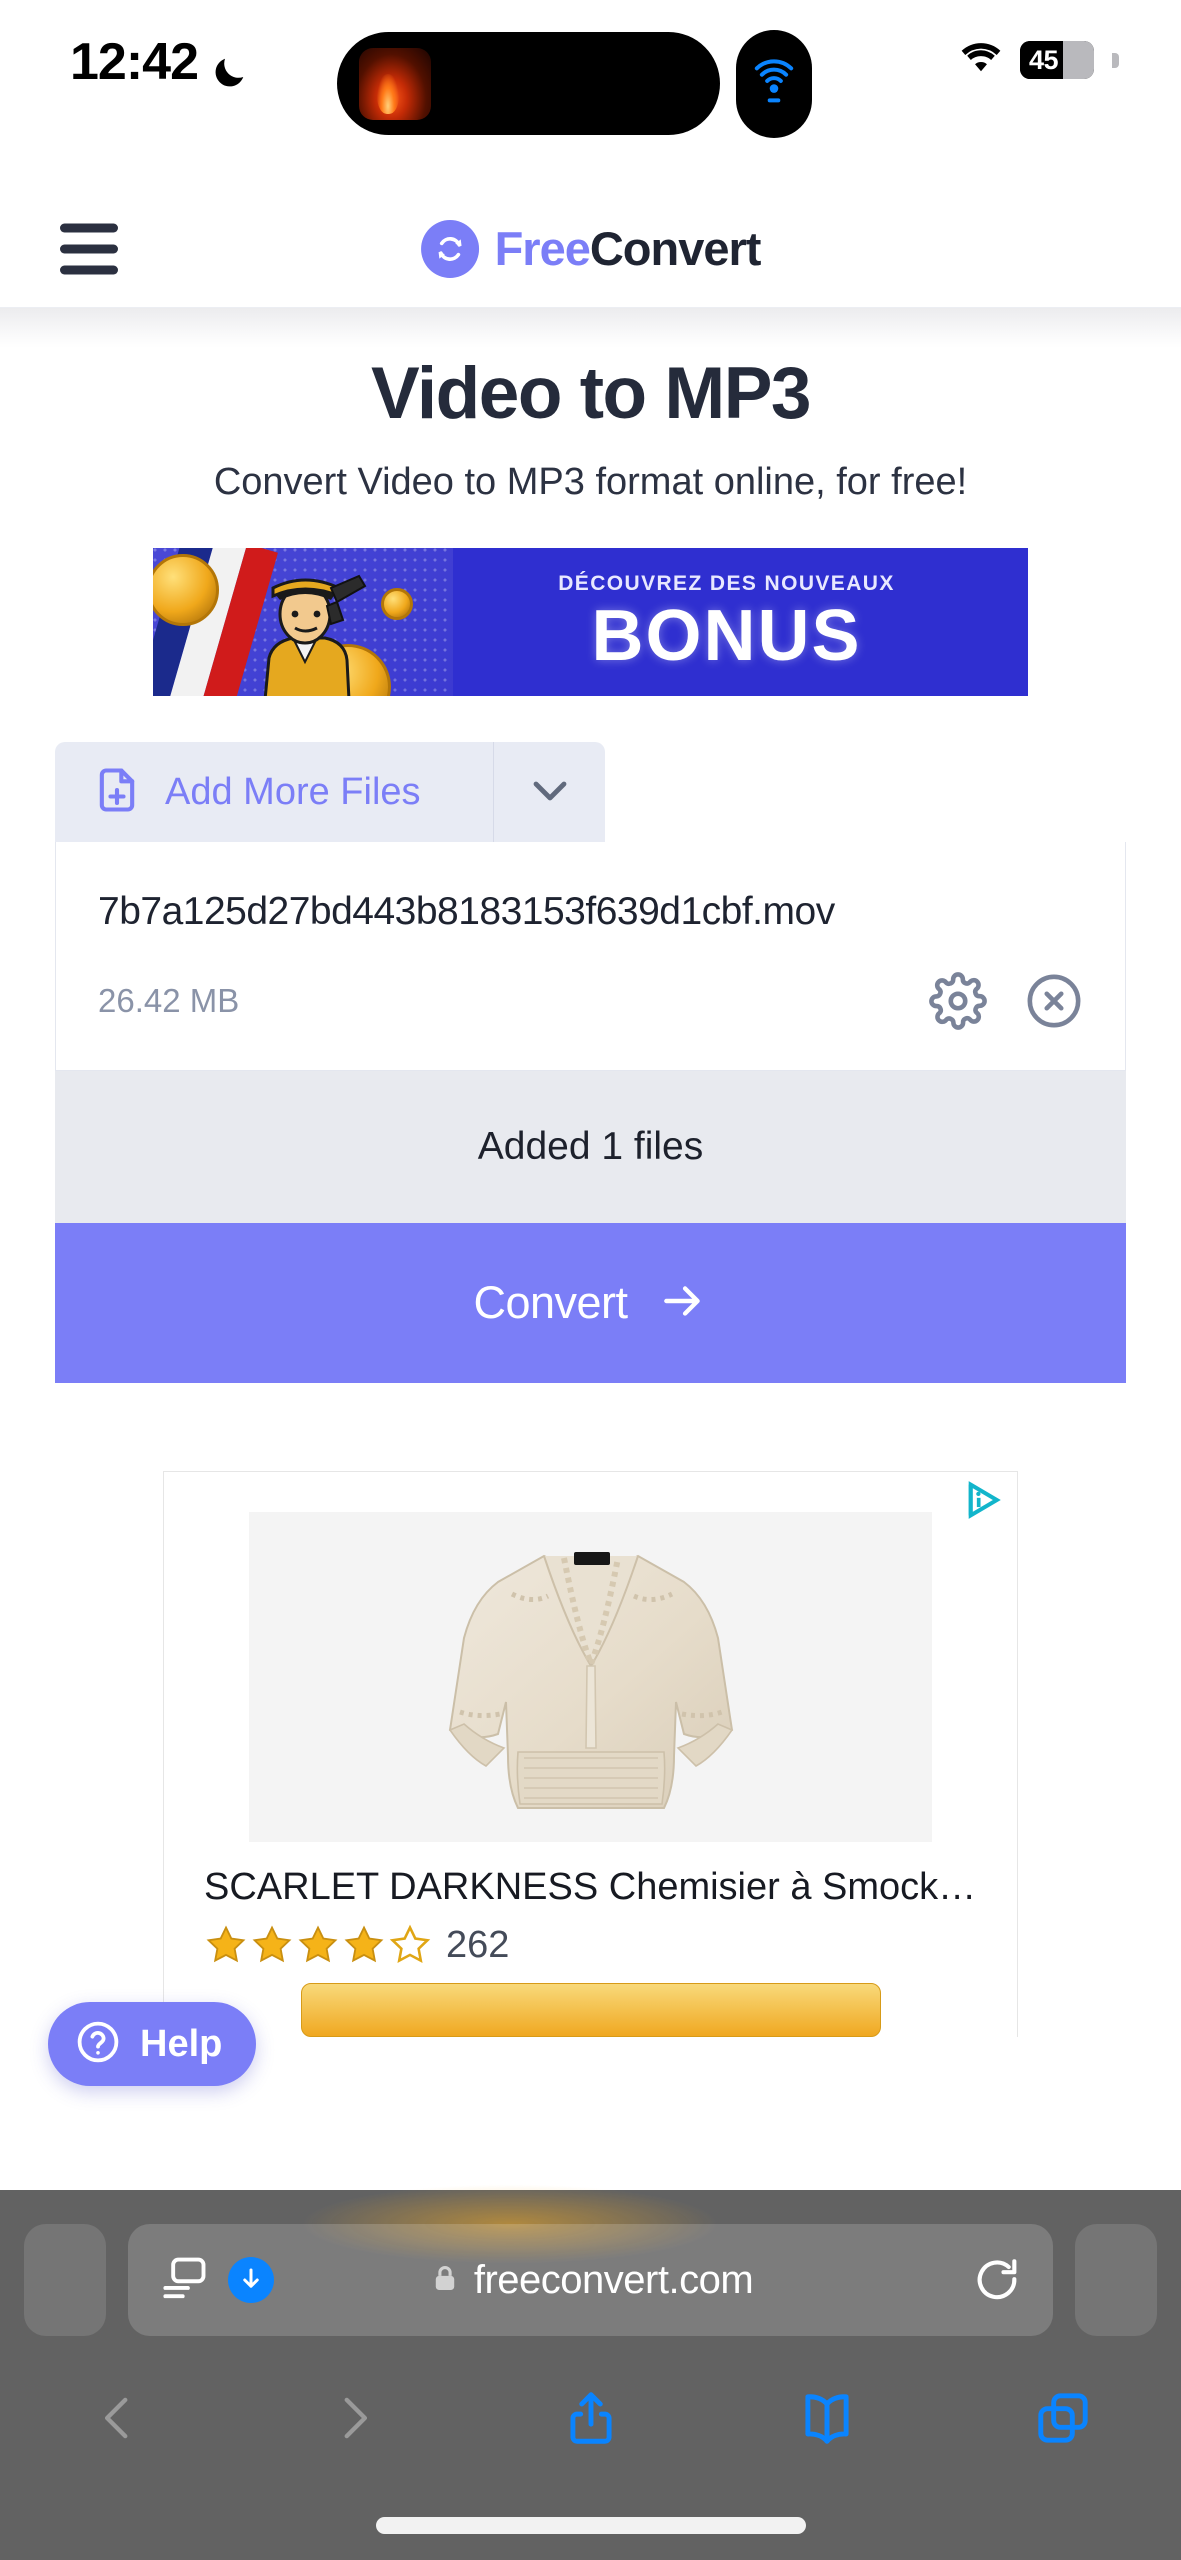 This screenshot has width=1181, height=2560. Describe the element at coordinates (590, 2010) in the screenshot. I see `product-cta-button` at that location.